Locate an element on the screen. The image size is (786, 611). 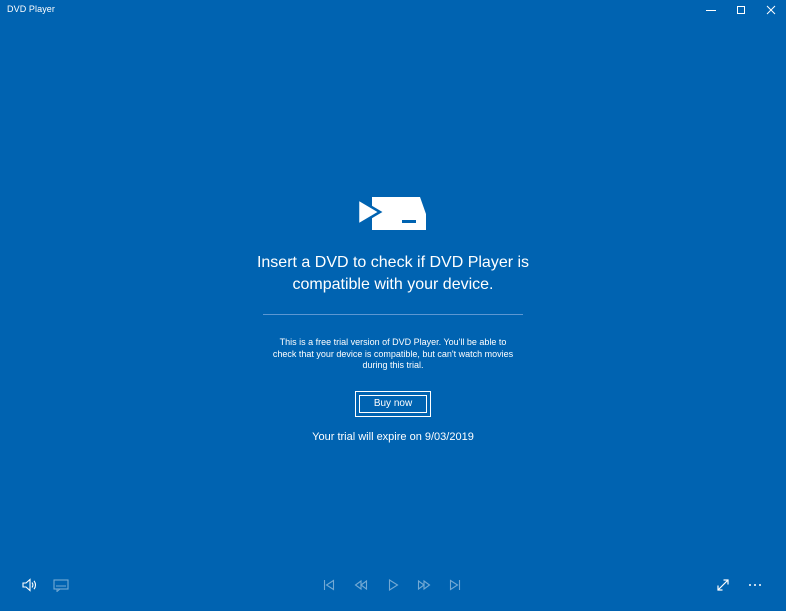
minimize-icon is located at coordinates (711, 10).